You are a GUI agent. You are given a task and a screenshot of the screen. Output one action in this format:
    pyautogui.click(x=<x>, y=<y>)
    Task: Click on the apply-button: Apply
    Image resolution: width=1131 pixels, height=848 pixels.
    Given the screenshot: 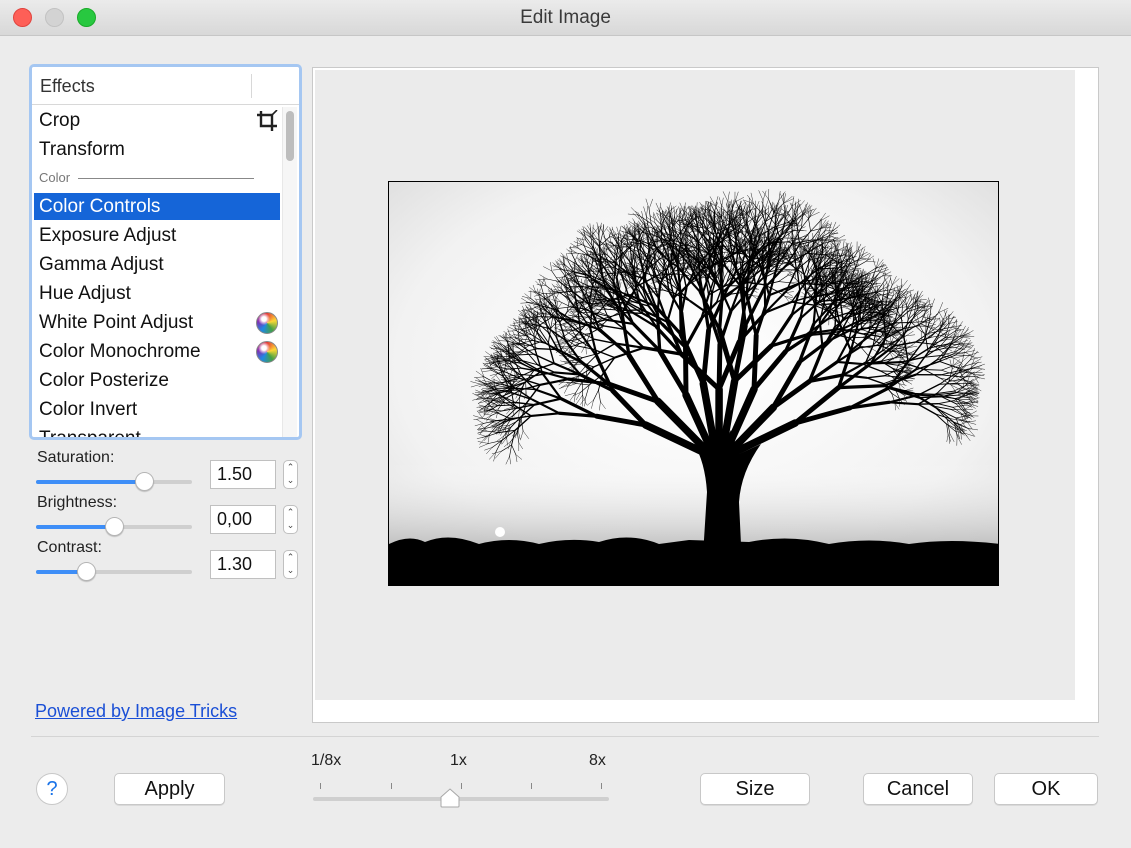 What is the action you would take?
    pyautogui.click(x=169, y=789)
    